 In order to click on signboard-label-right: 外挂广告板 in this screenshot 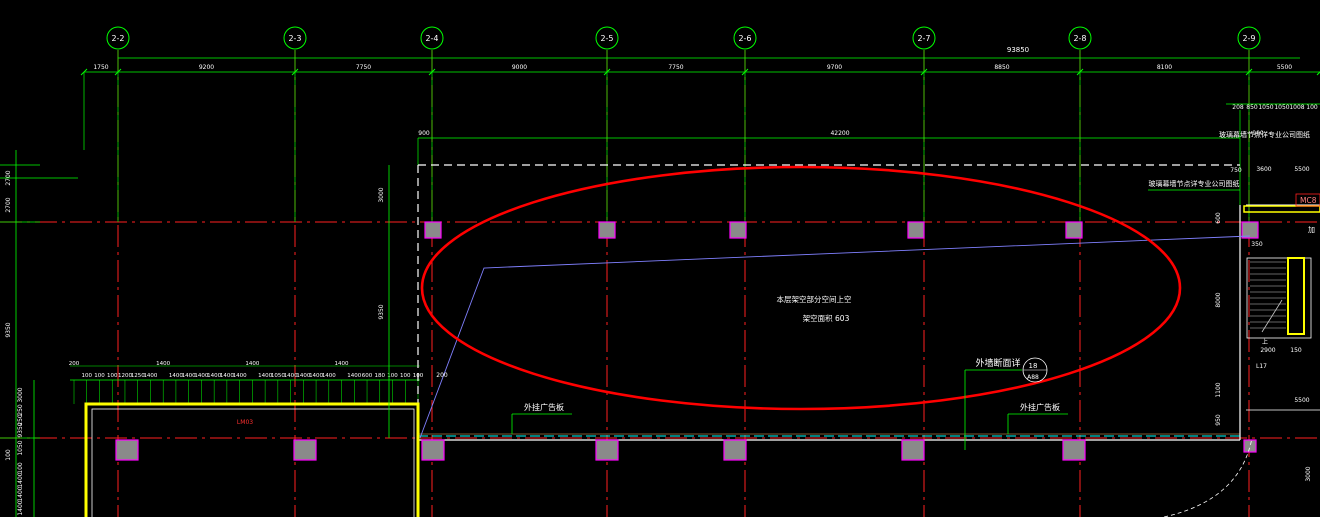, I will do `click(1040, 407)`.